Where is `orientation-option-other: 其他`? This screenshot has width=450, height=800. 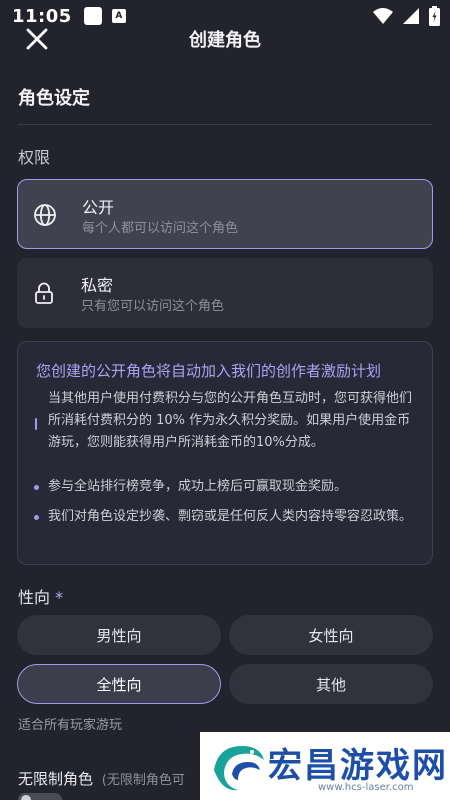
orientation-option-other: 其他 is located at coordinates (331, 684).